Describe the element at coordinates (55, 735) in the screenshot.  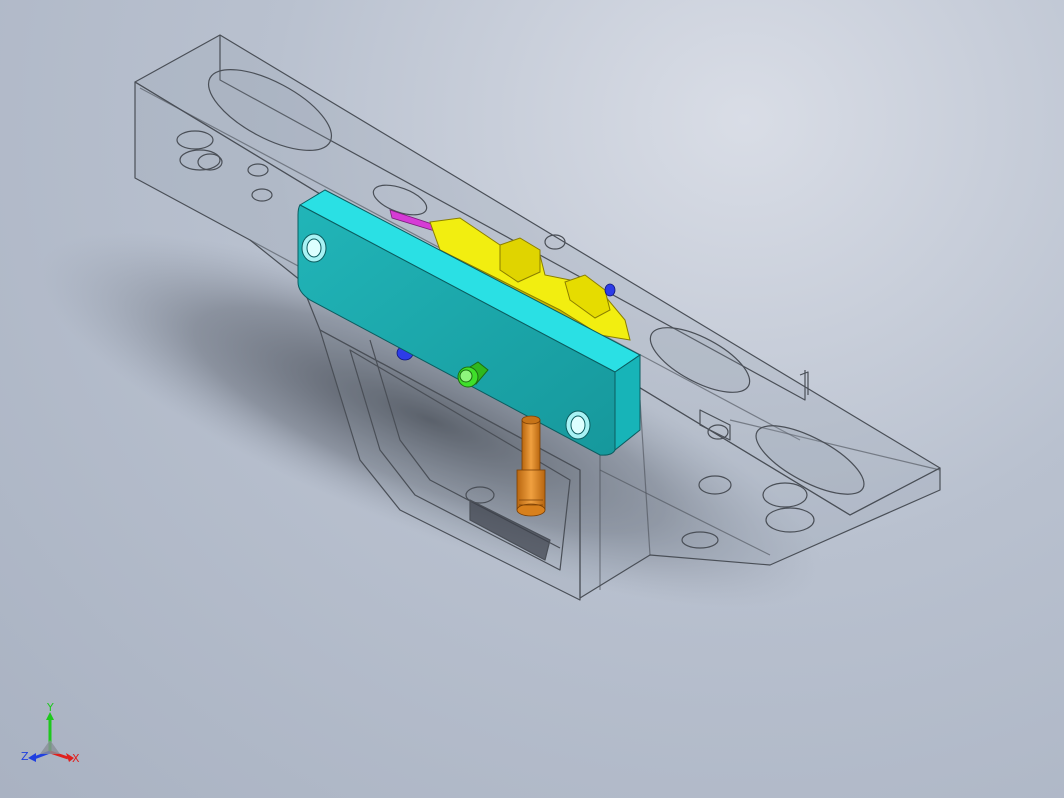
I see `coordinate-triad: Y X Z` at that location.